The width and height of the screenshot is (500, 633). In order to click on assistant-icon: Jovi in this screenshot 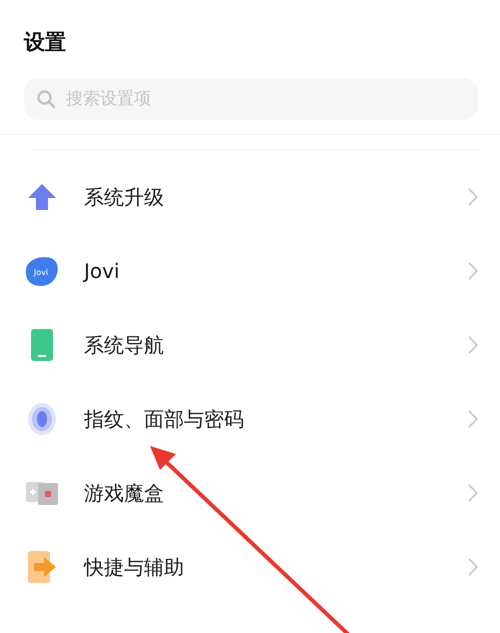, I will do `click(42, 271)`.